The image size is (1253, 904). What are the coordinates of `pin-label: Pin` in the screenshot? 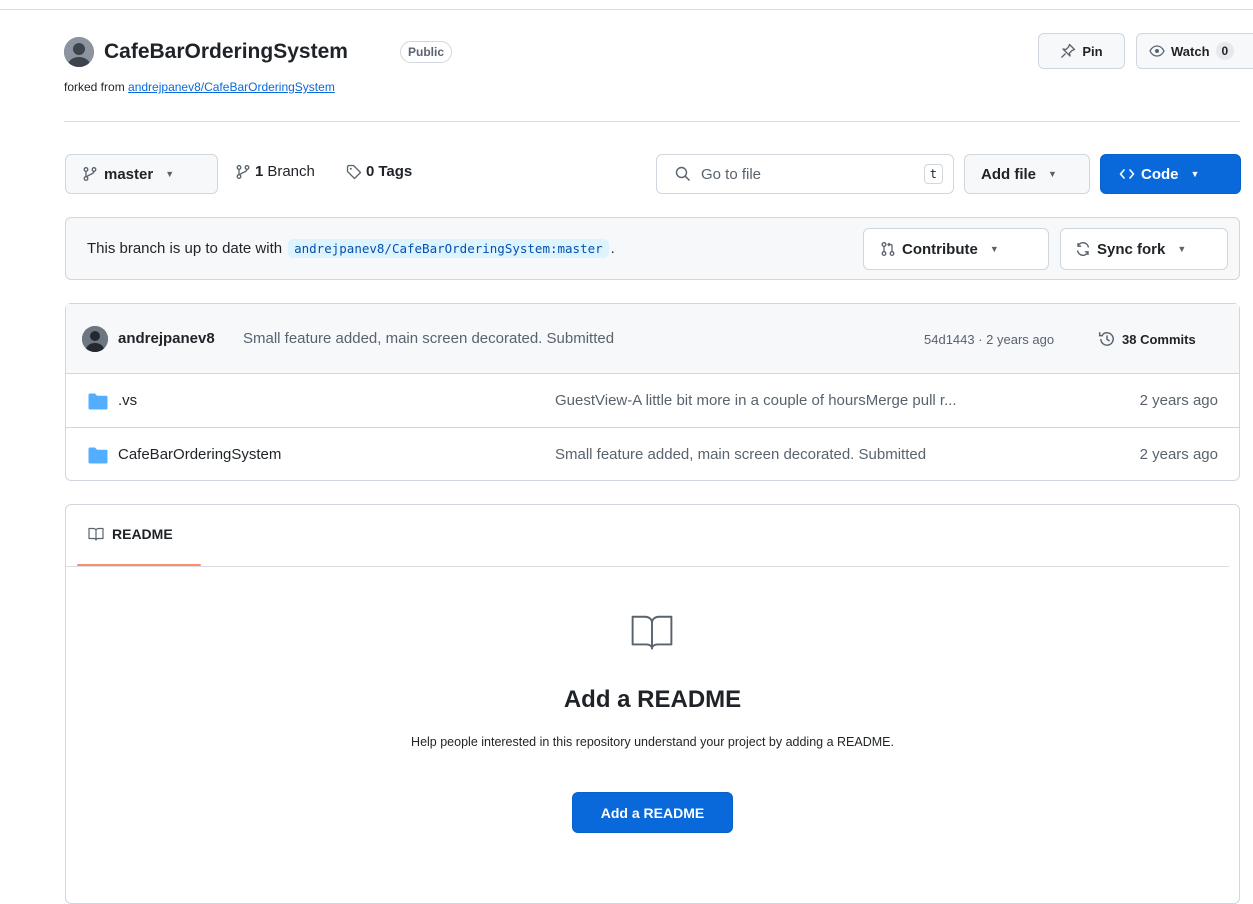 It's located at (1092, 51).